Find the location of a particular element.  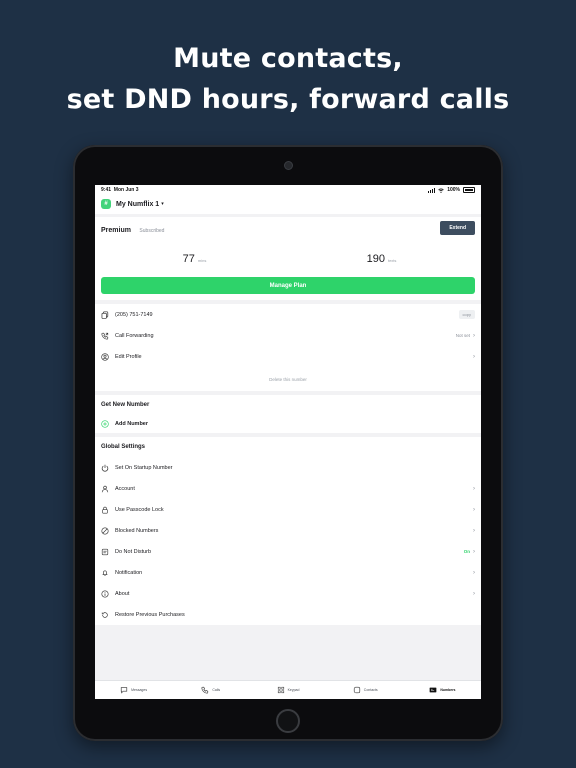

message-icon is located at coordinates (124, 690).